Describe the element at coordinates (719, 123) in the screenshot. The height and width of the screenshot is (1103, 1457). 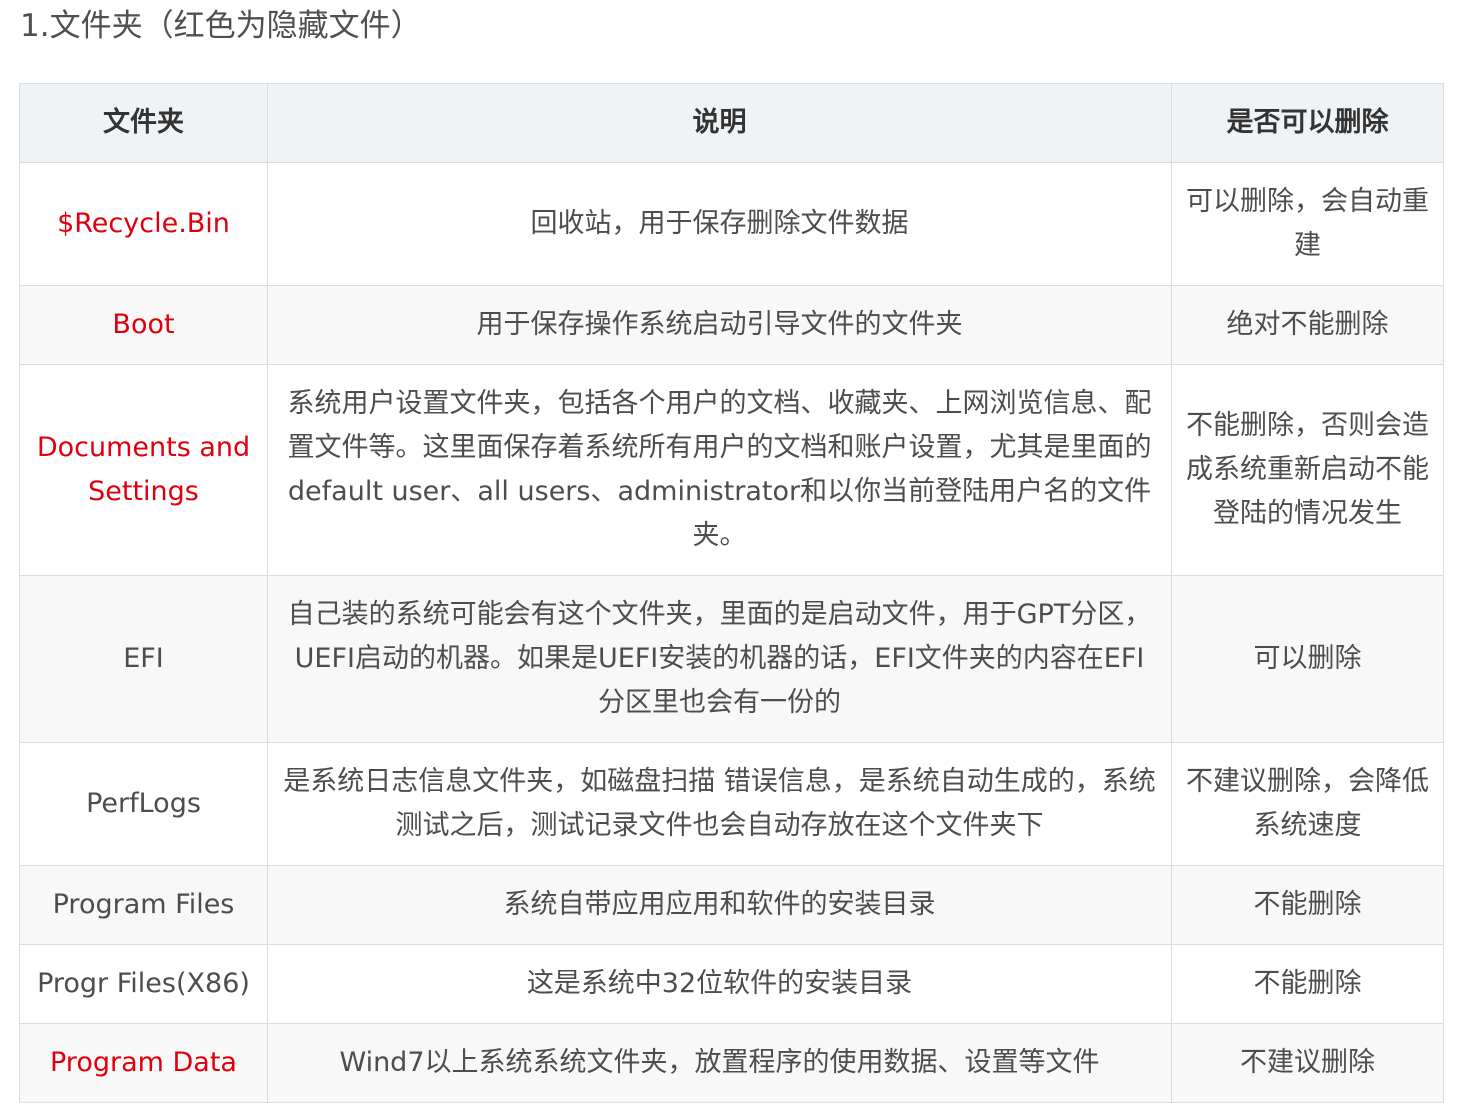
I see `header-description: 说明` at that location.